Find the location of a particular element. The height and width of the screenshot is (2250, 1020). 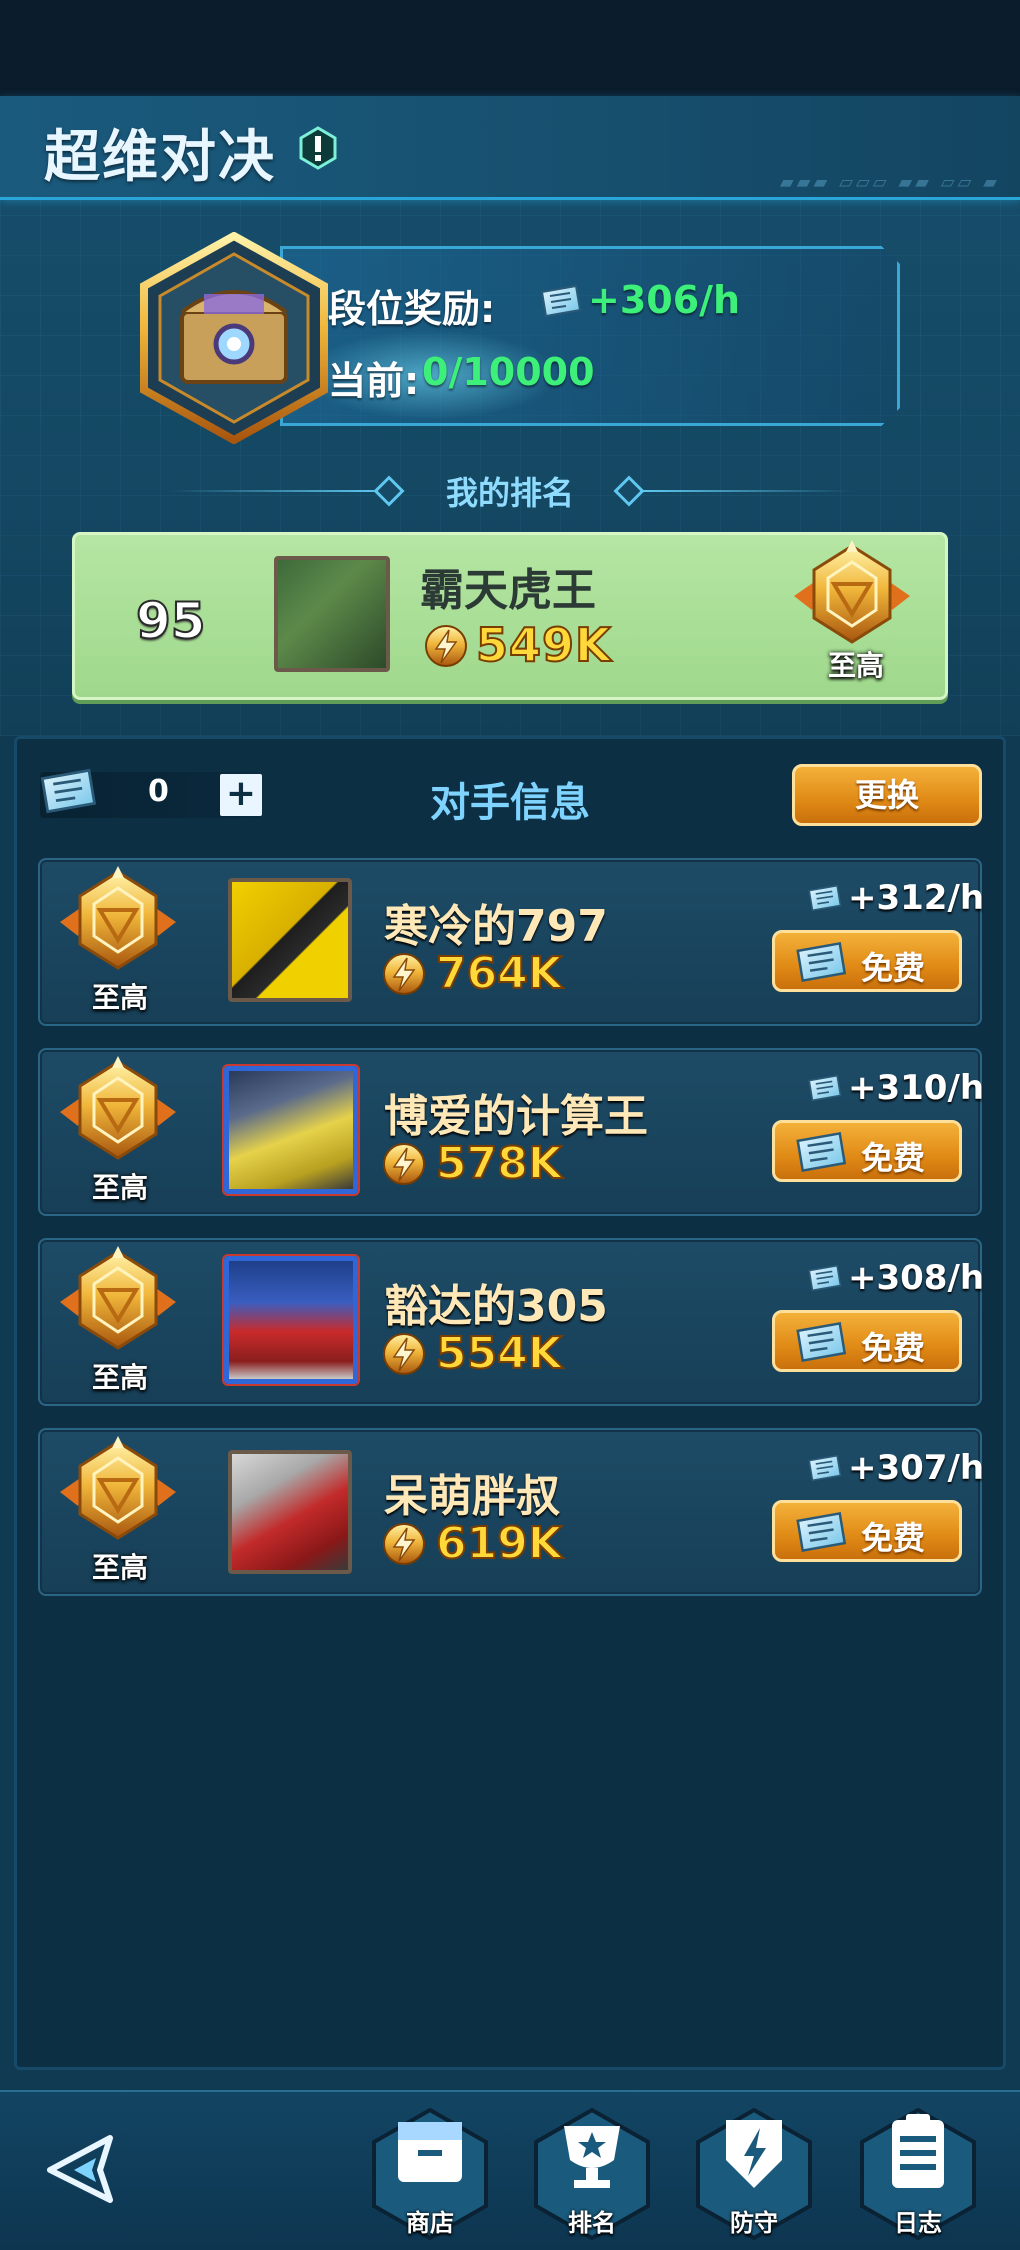

nav-label: 商店 is located at coordinates (430, 2223).